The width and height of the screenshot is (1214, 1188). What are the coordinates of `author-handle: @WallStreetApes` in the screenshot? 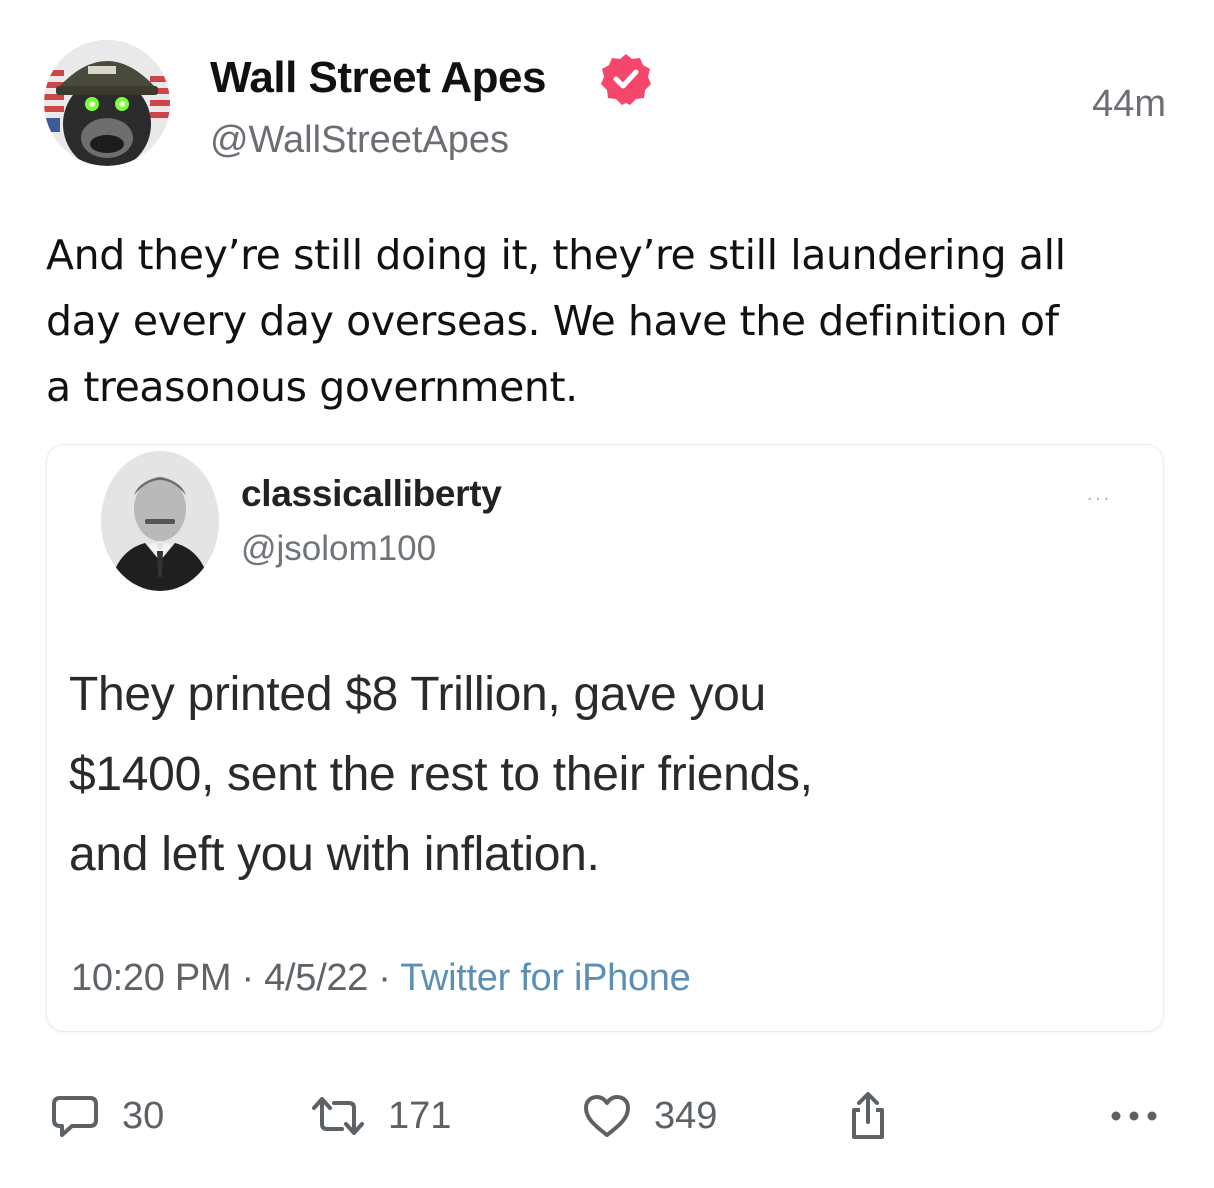 It's located at (359, 140).